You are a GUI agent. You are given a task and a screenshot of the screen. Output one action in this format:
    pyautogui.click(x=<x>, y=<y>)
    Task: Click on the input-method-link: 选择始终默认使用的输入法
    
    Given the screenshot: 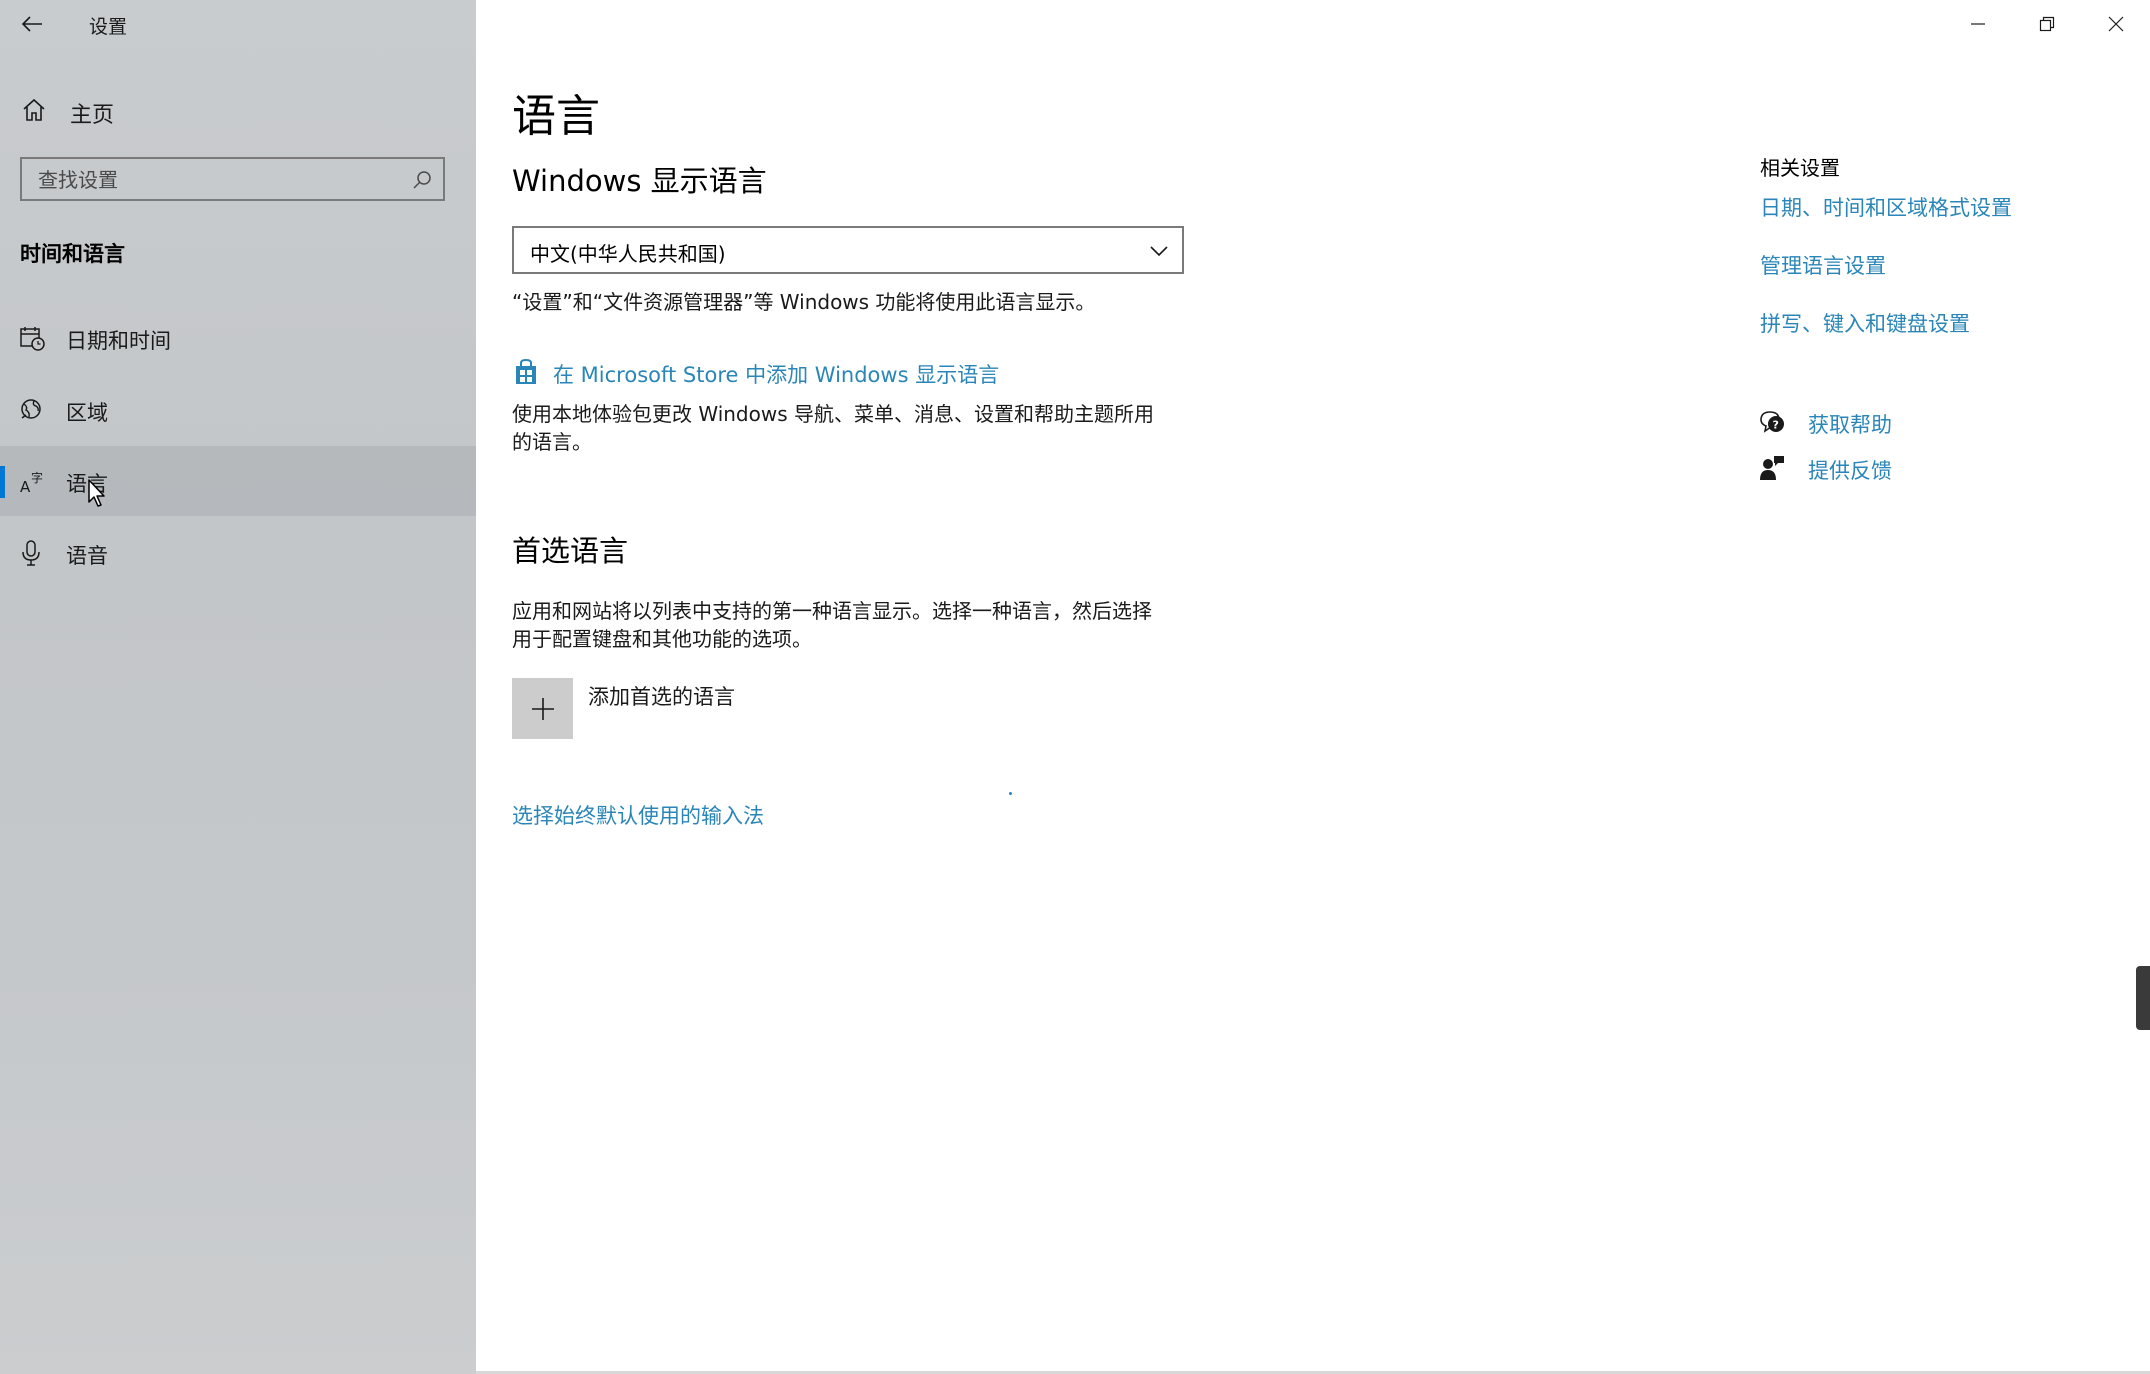 What is the action you would take?
    pyautogui.click(x=638, y=815)
    